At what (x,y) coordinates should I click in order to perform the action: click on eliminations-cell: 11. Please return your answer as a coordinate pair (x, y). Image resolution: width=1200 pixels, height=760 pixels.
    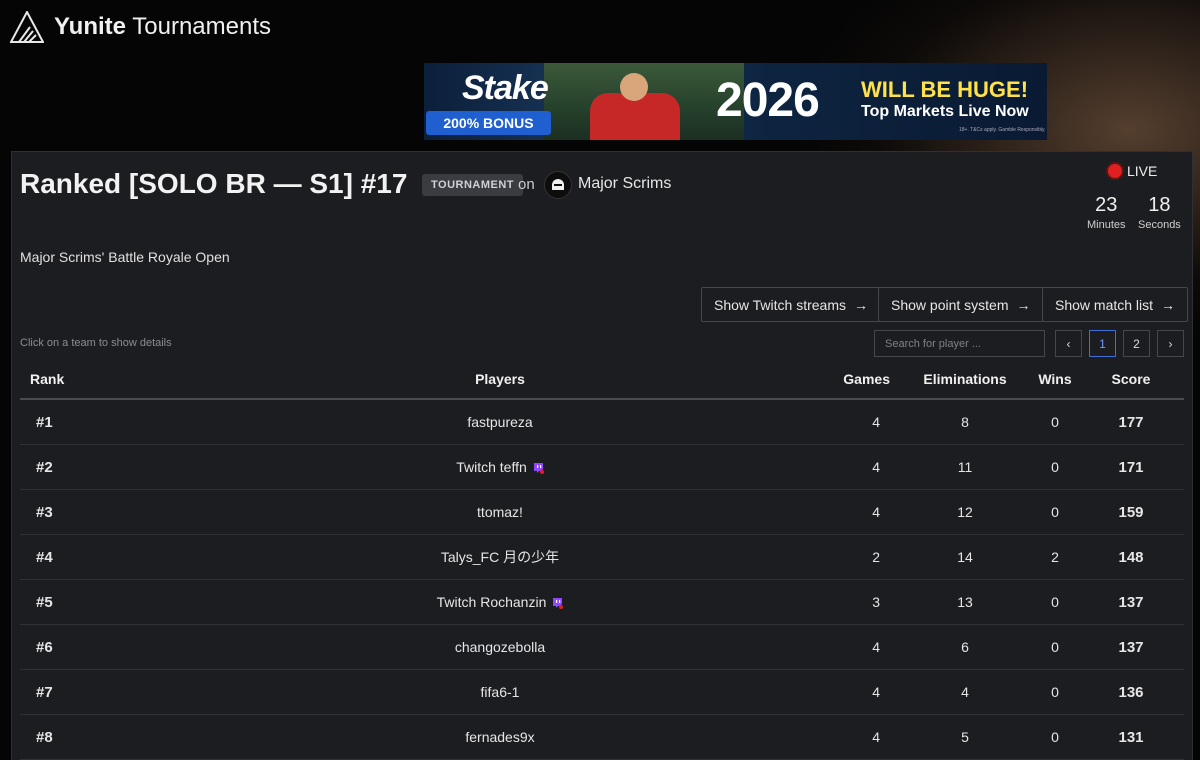
    Looking at the image, I should click on (965, 467).